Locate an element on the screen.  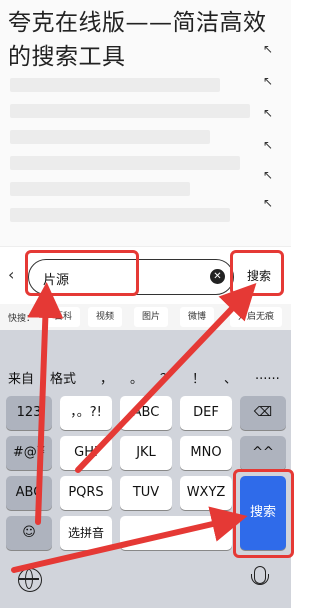
key-jkl: JKL is located at coordinates (146, 453).